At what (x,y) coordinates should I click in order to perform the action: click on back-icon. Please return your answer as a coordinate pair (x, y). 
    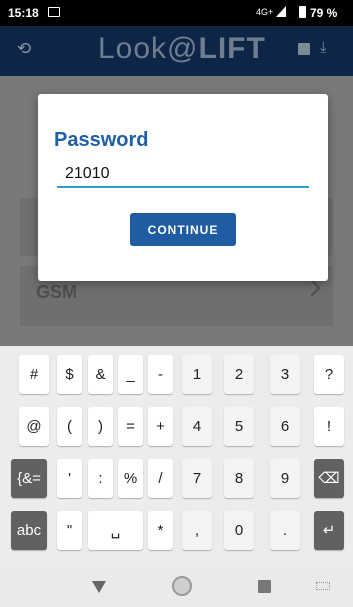
    Looking at the image, I should click on (99, 587).